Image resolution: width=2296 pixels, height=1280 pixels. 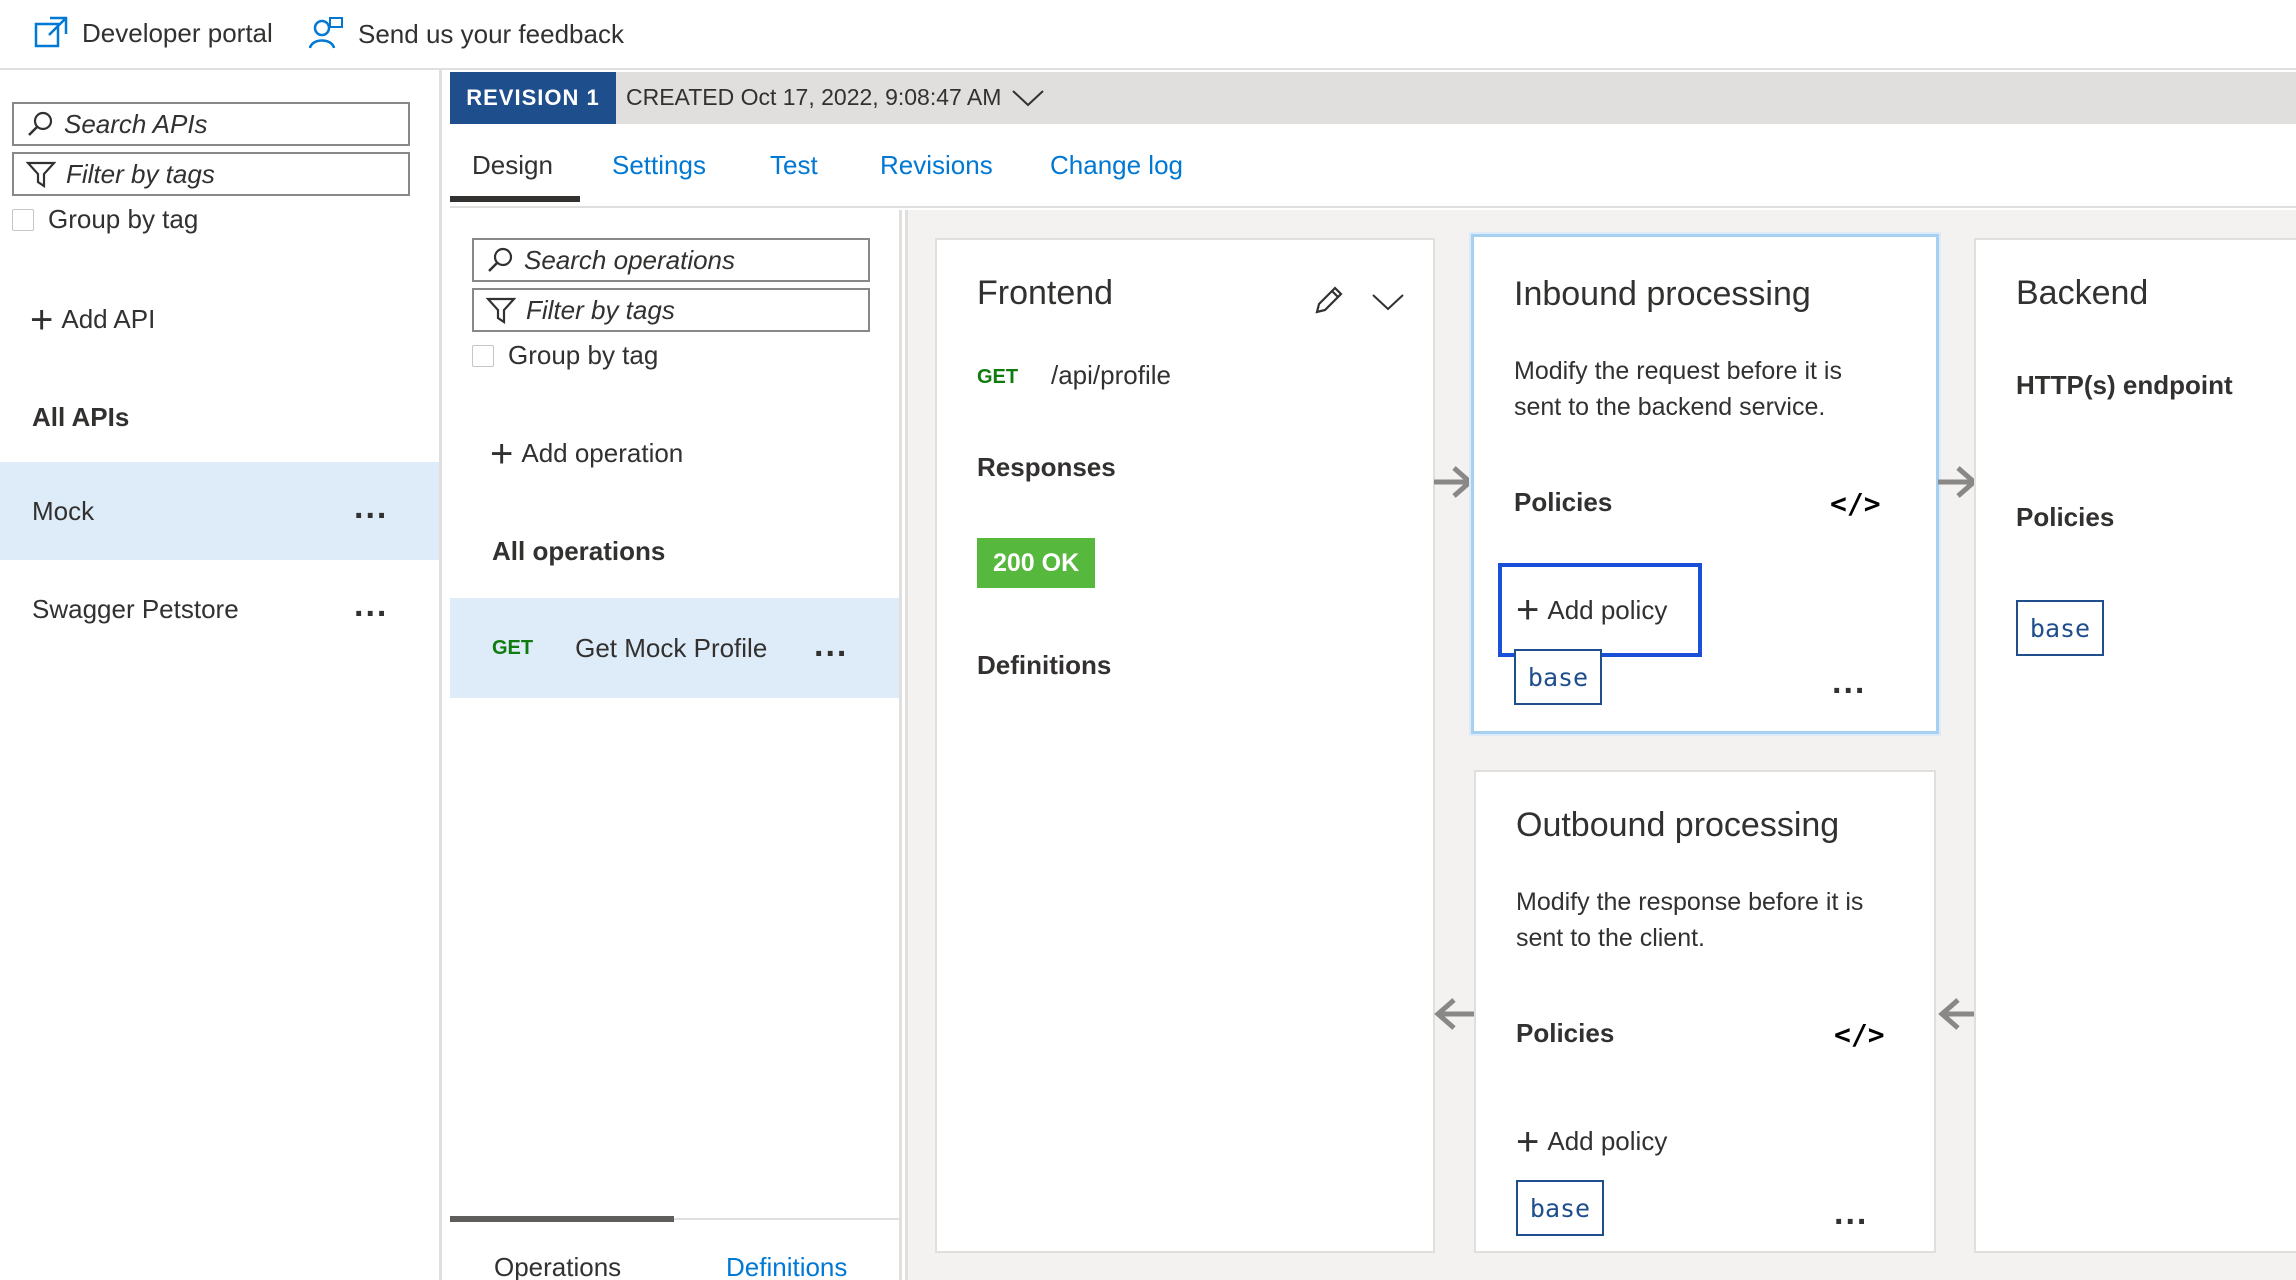 I want to click on feedback-link: Send us your feedback, so click(x=466, y=34).